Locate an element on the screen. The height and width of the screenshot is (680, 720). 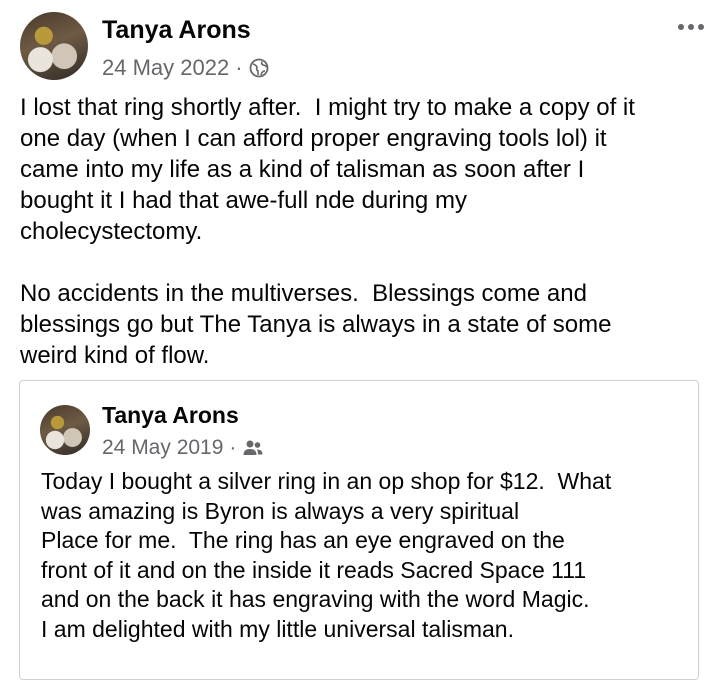
globe-icon is located at coordinates (258, 68).